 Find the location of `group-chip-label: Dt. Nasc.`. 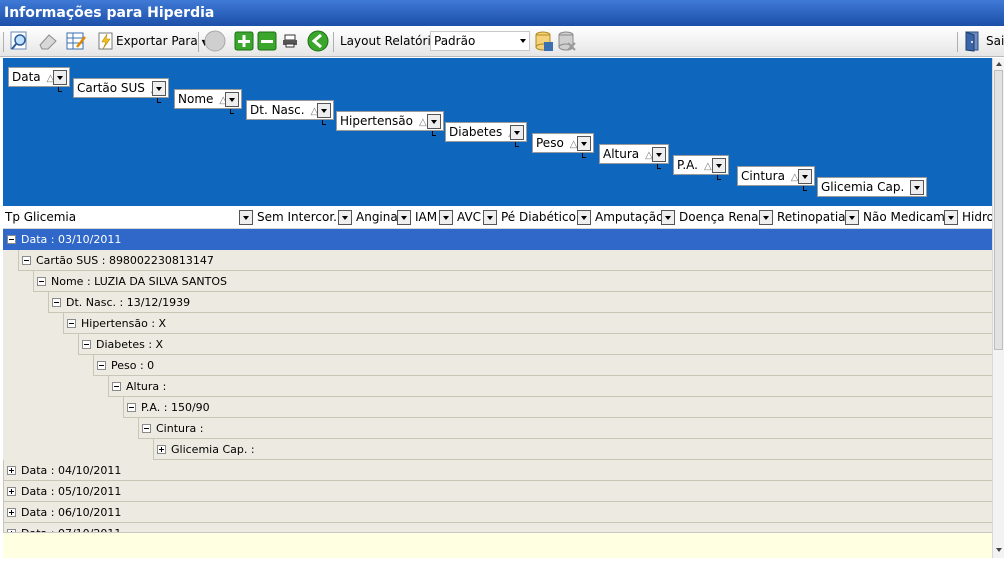

group-chip-label: Dt. Nasc. is located at coordinates (277, 110).